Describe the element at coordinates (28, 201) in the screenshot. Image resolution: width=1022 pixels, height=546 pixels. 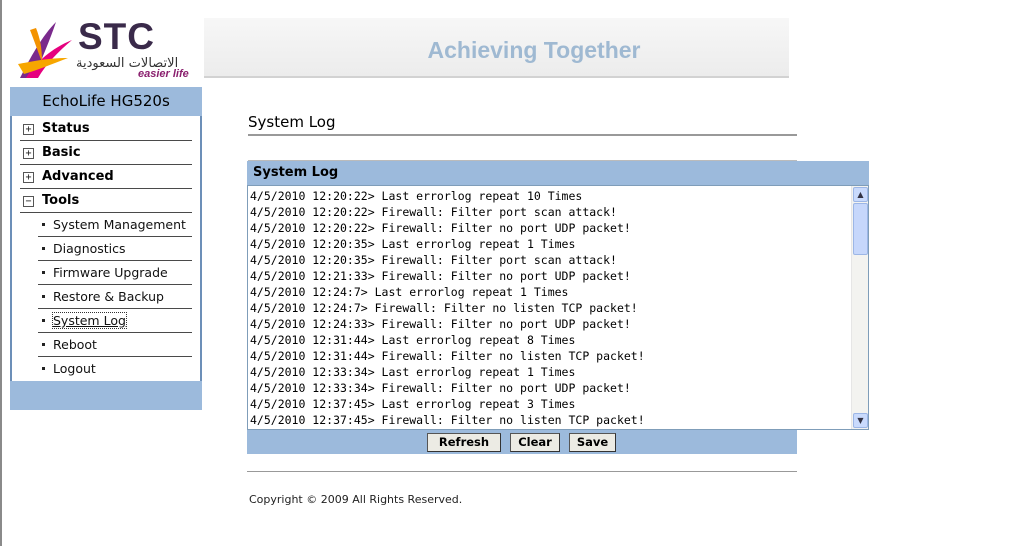
I see `minus-box-icon: −` at that location.